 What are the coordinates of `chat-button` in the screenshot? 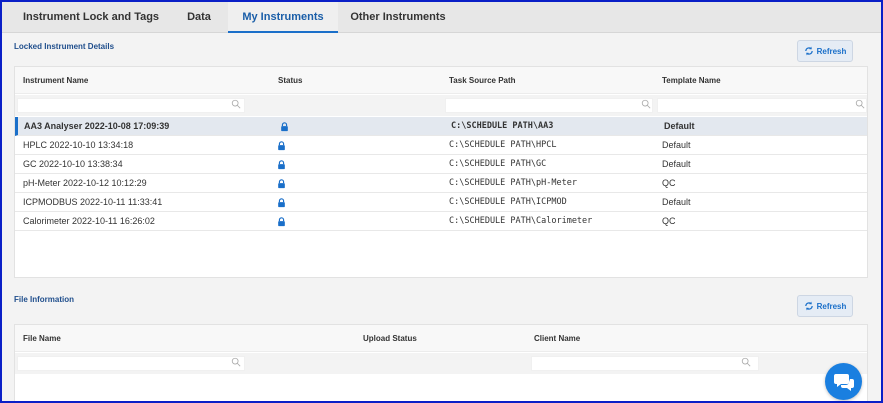 It's located at (843, 381).